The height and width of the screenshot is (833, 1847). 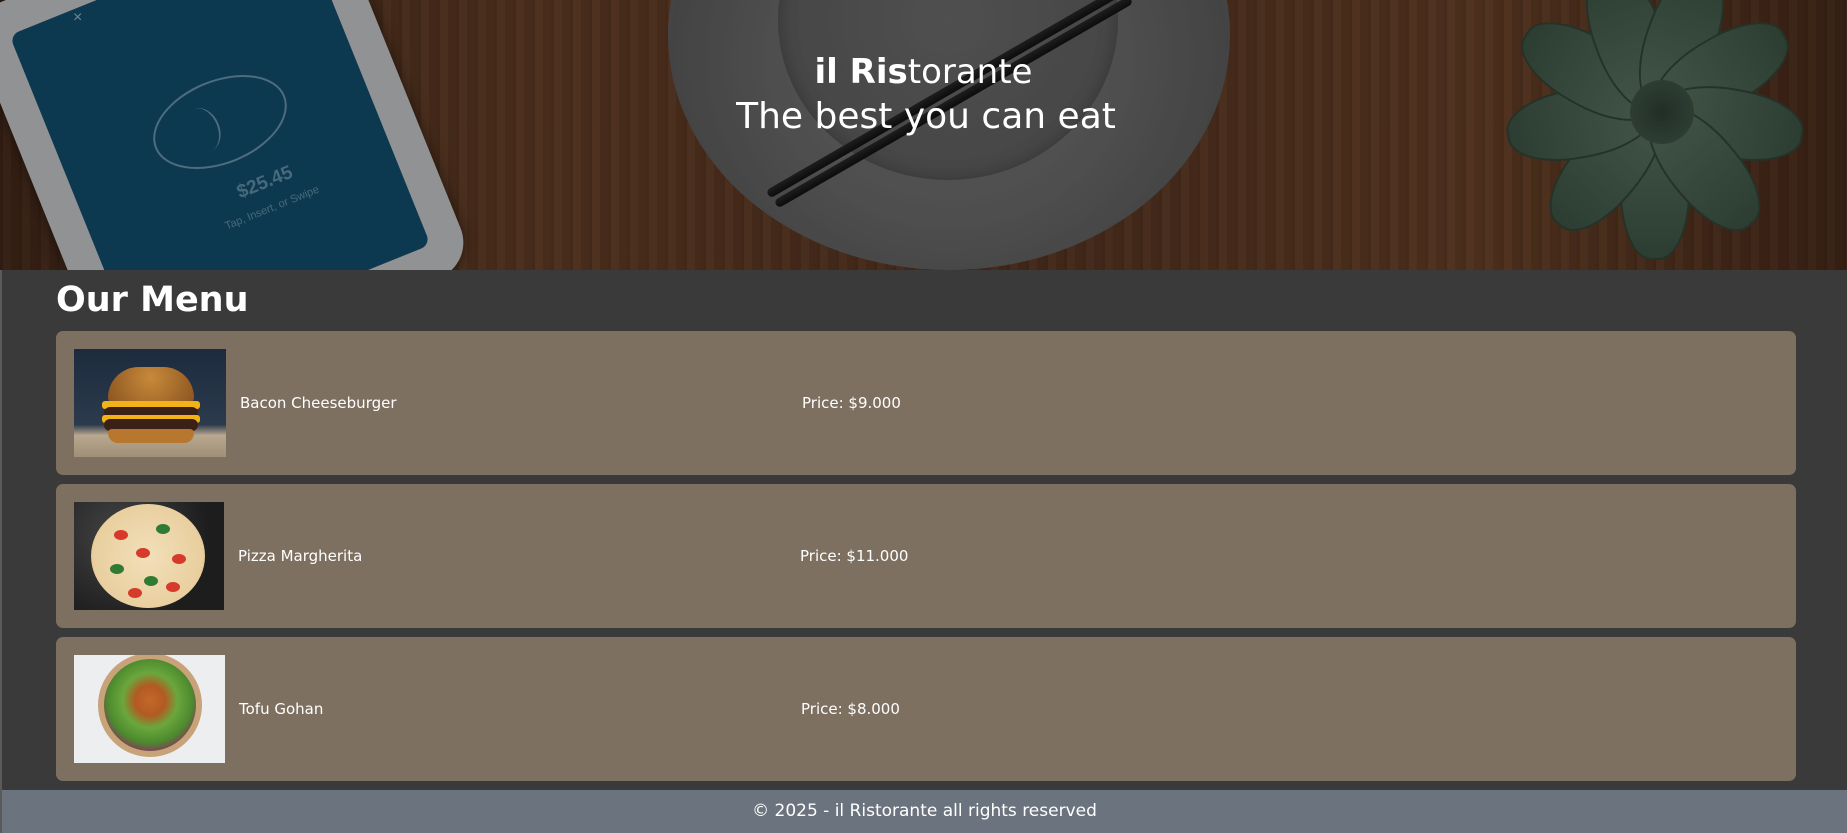 I want to click on burger-photo, so click(x=150, y=403).